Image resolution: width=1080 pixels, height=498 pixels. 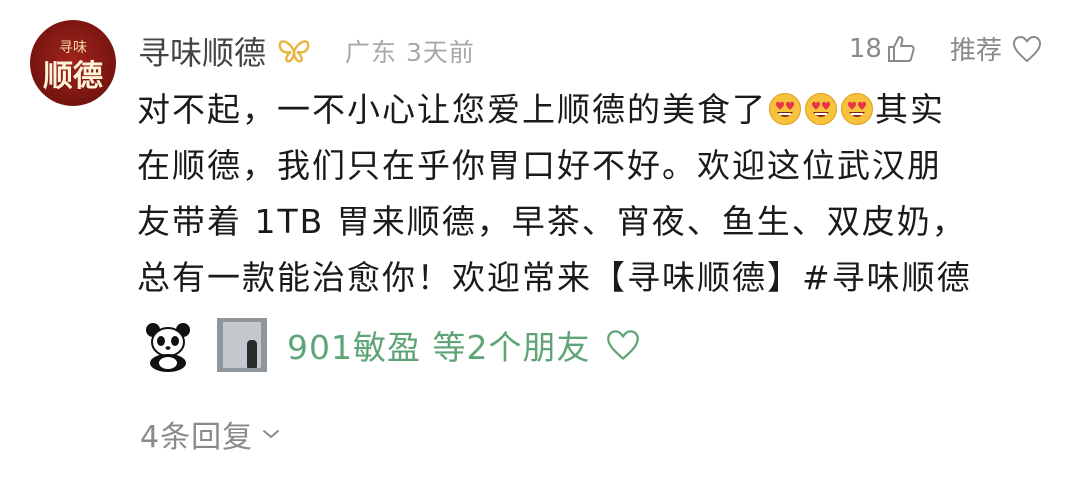 What do you see at coordinates (976, 48) in the screenshot?
I see `recommend-label: 推荐` at bounding box center [976, 48].